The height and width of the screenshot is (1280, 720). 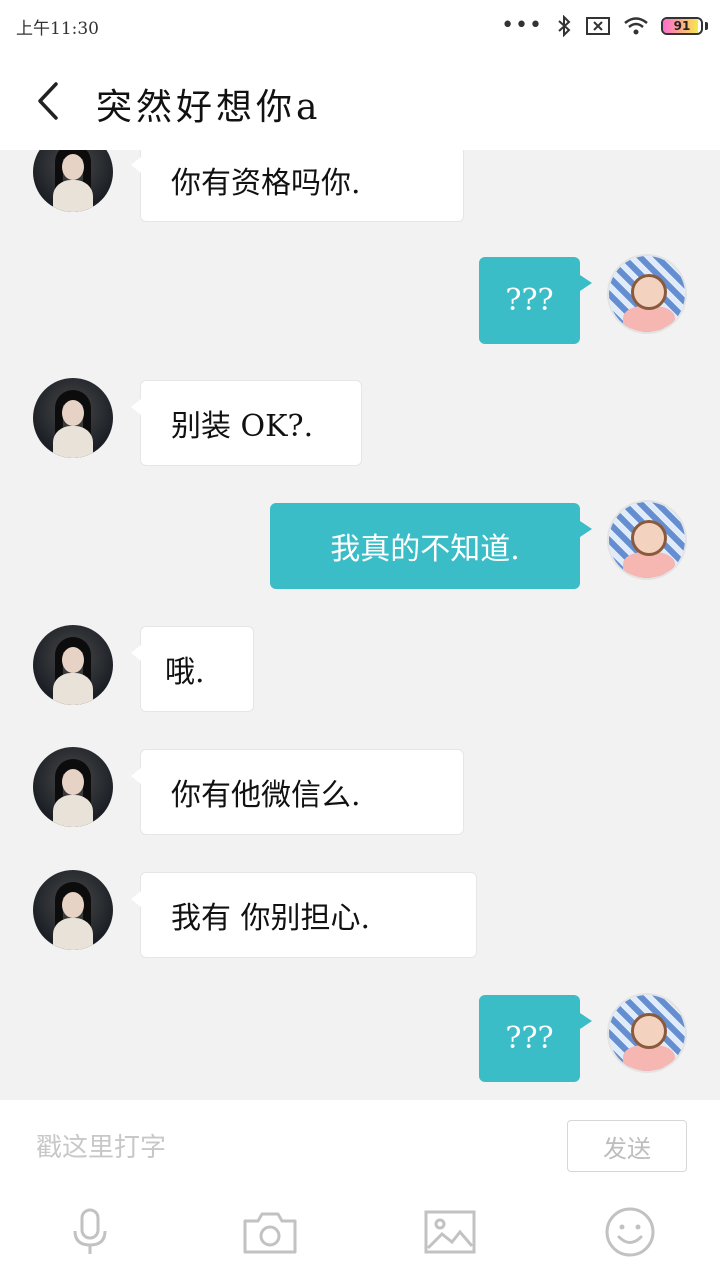 What do you see at coordinates (48, 101) in the screenshot?
I see `back-arrow-icon` at bounding box center [48, 101].